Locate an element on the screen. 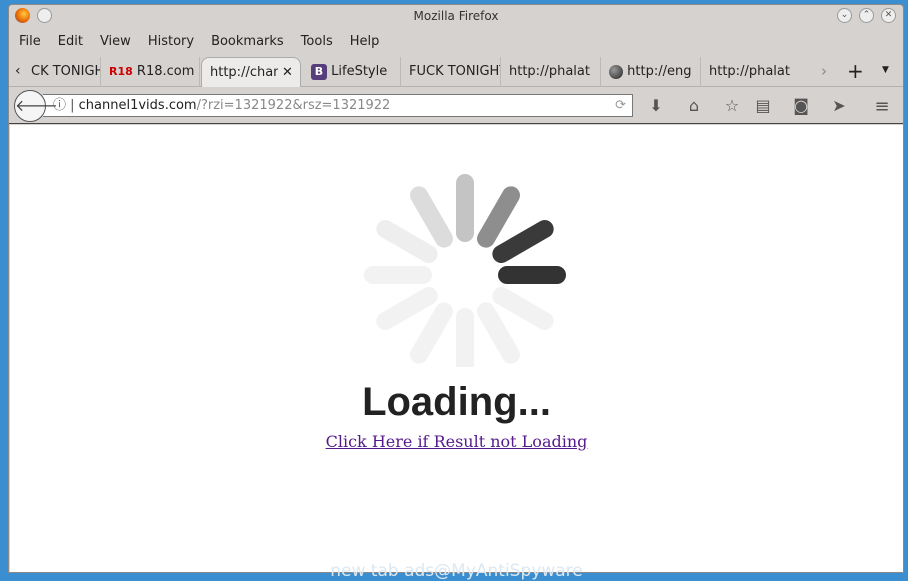 This screenshot has height=581, width=908. tab-label: http://channel1vids.com is located at coordinates (244, 72).